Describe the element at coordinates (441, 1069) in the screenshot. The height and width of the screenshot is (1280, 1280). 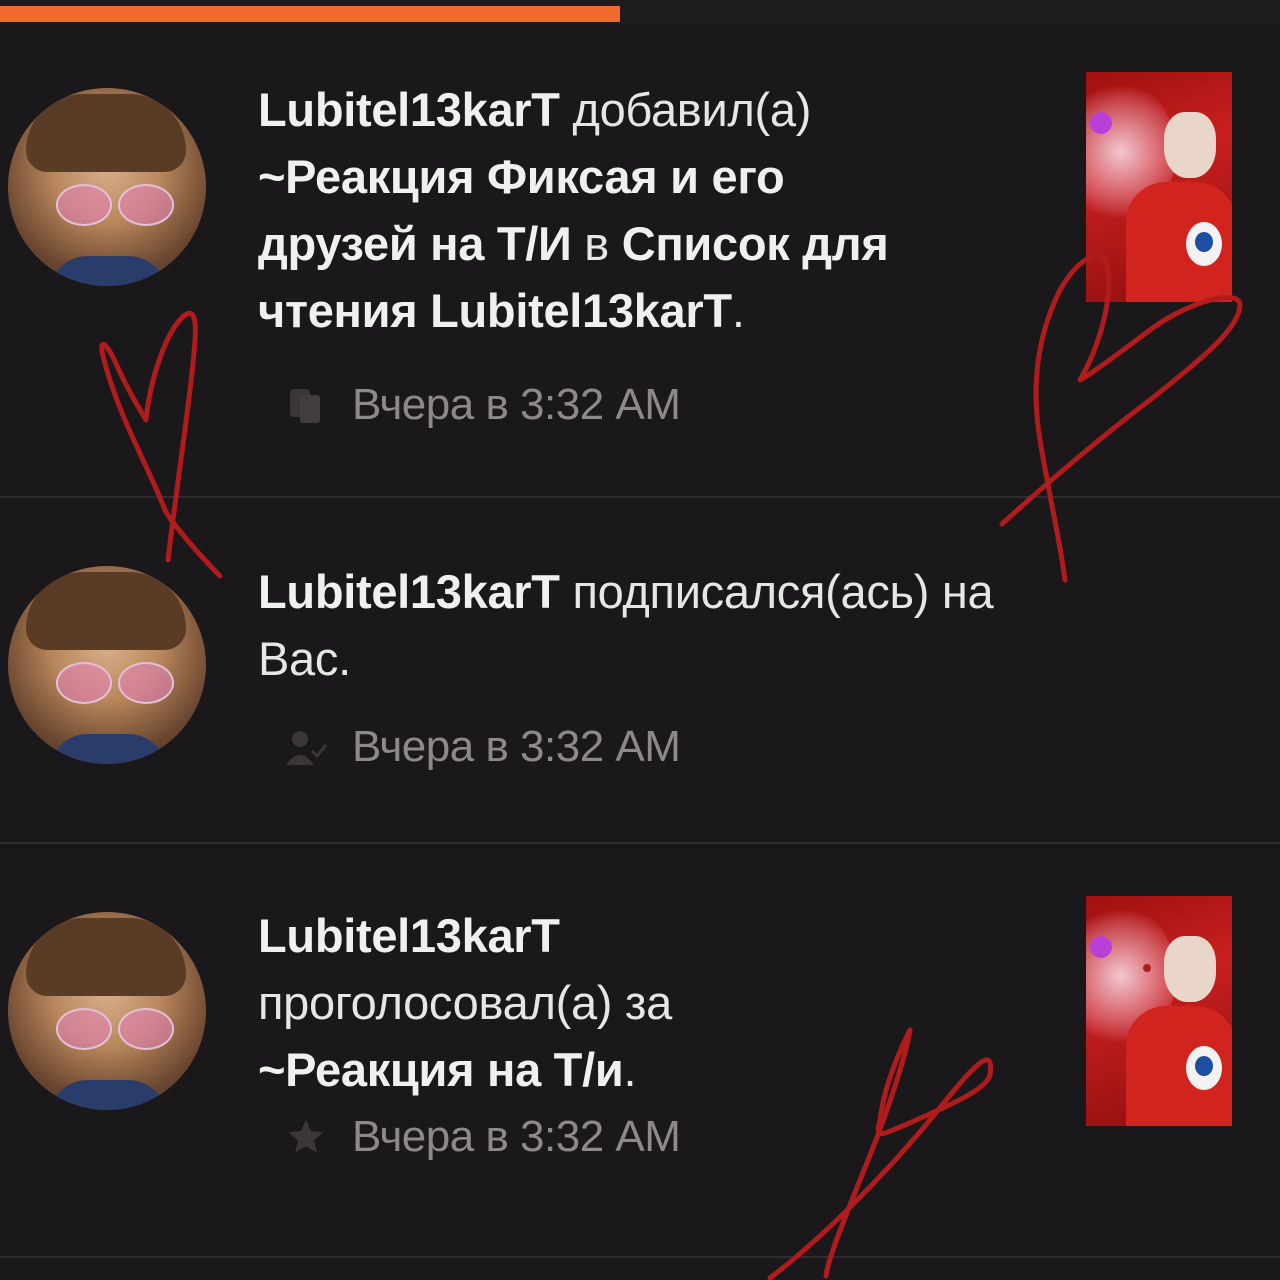
I see `story-title-link: ~Реакция на Т/и` at that location.